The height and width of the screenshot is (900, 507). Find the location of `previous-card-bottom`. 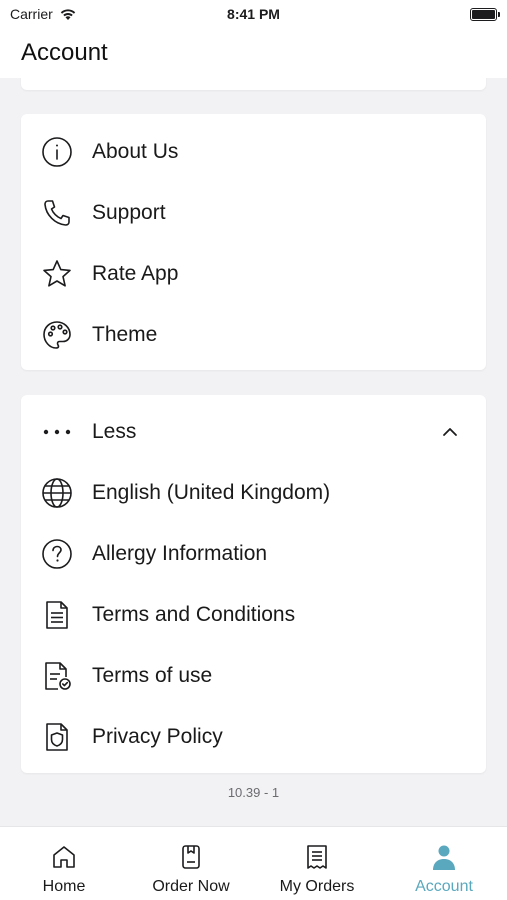

previous-card-bottom is located at coordinates (253, 84).